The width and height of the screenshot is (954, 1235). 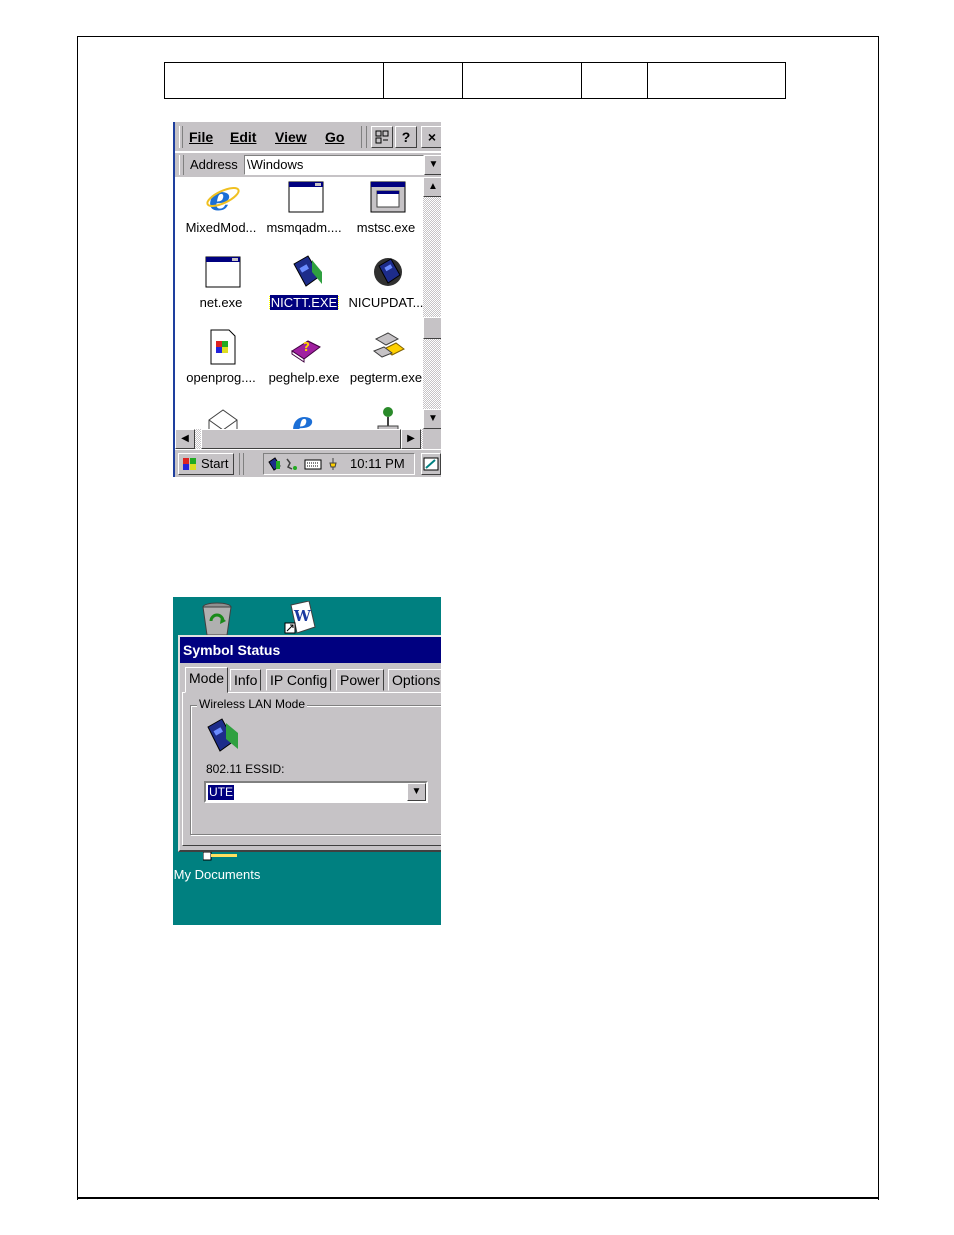 What do you see at coordinates (243, 137) in the screenshot?
I see `menu-edit: Edit` at bounding box center [243, 137].